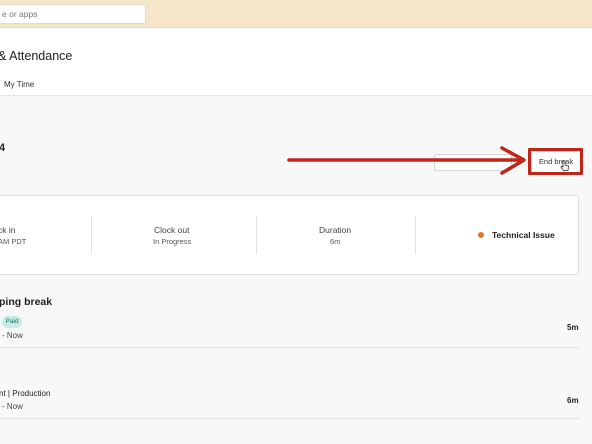 The image size is (592, 444). I want to click on cursor-hand-icon, so click(564, 165).